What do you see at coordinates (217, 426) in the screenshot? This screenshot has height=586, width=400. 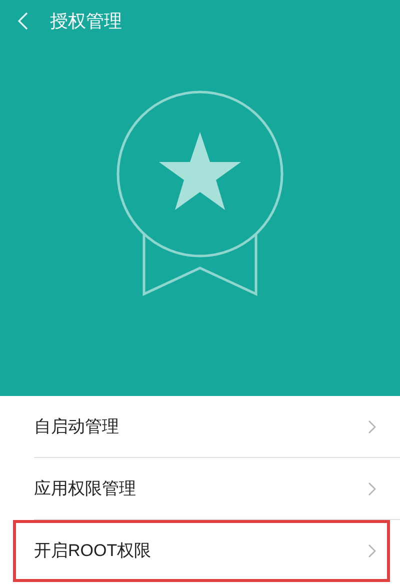 I see `settings-item: 自启动管理` at bounding box center [217, 426].